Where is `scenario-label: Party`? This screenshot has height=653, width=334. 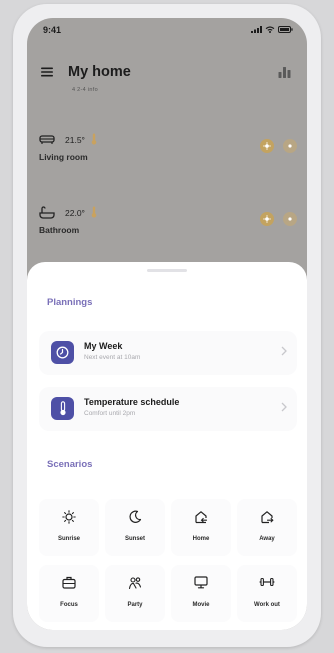
scenario-label: Party is located at coordinates (135, 605).